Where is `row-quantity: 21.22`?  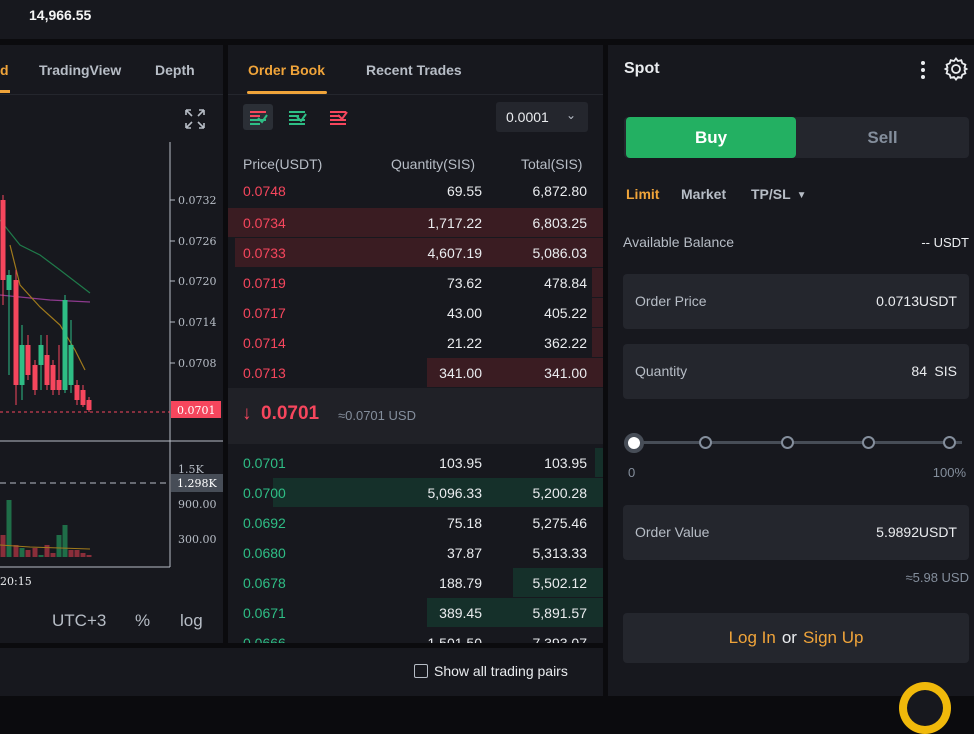
row-quantity: 21.22 is located at coordinates (464, 343).